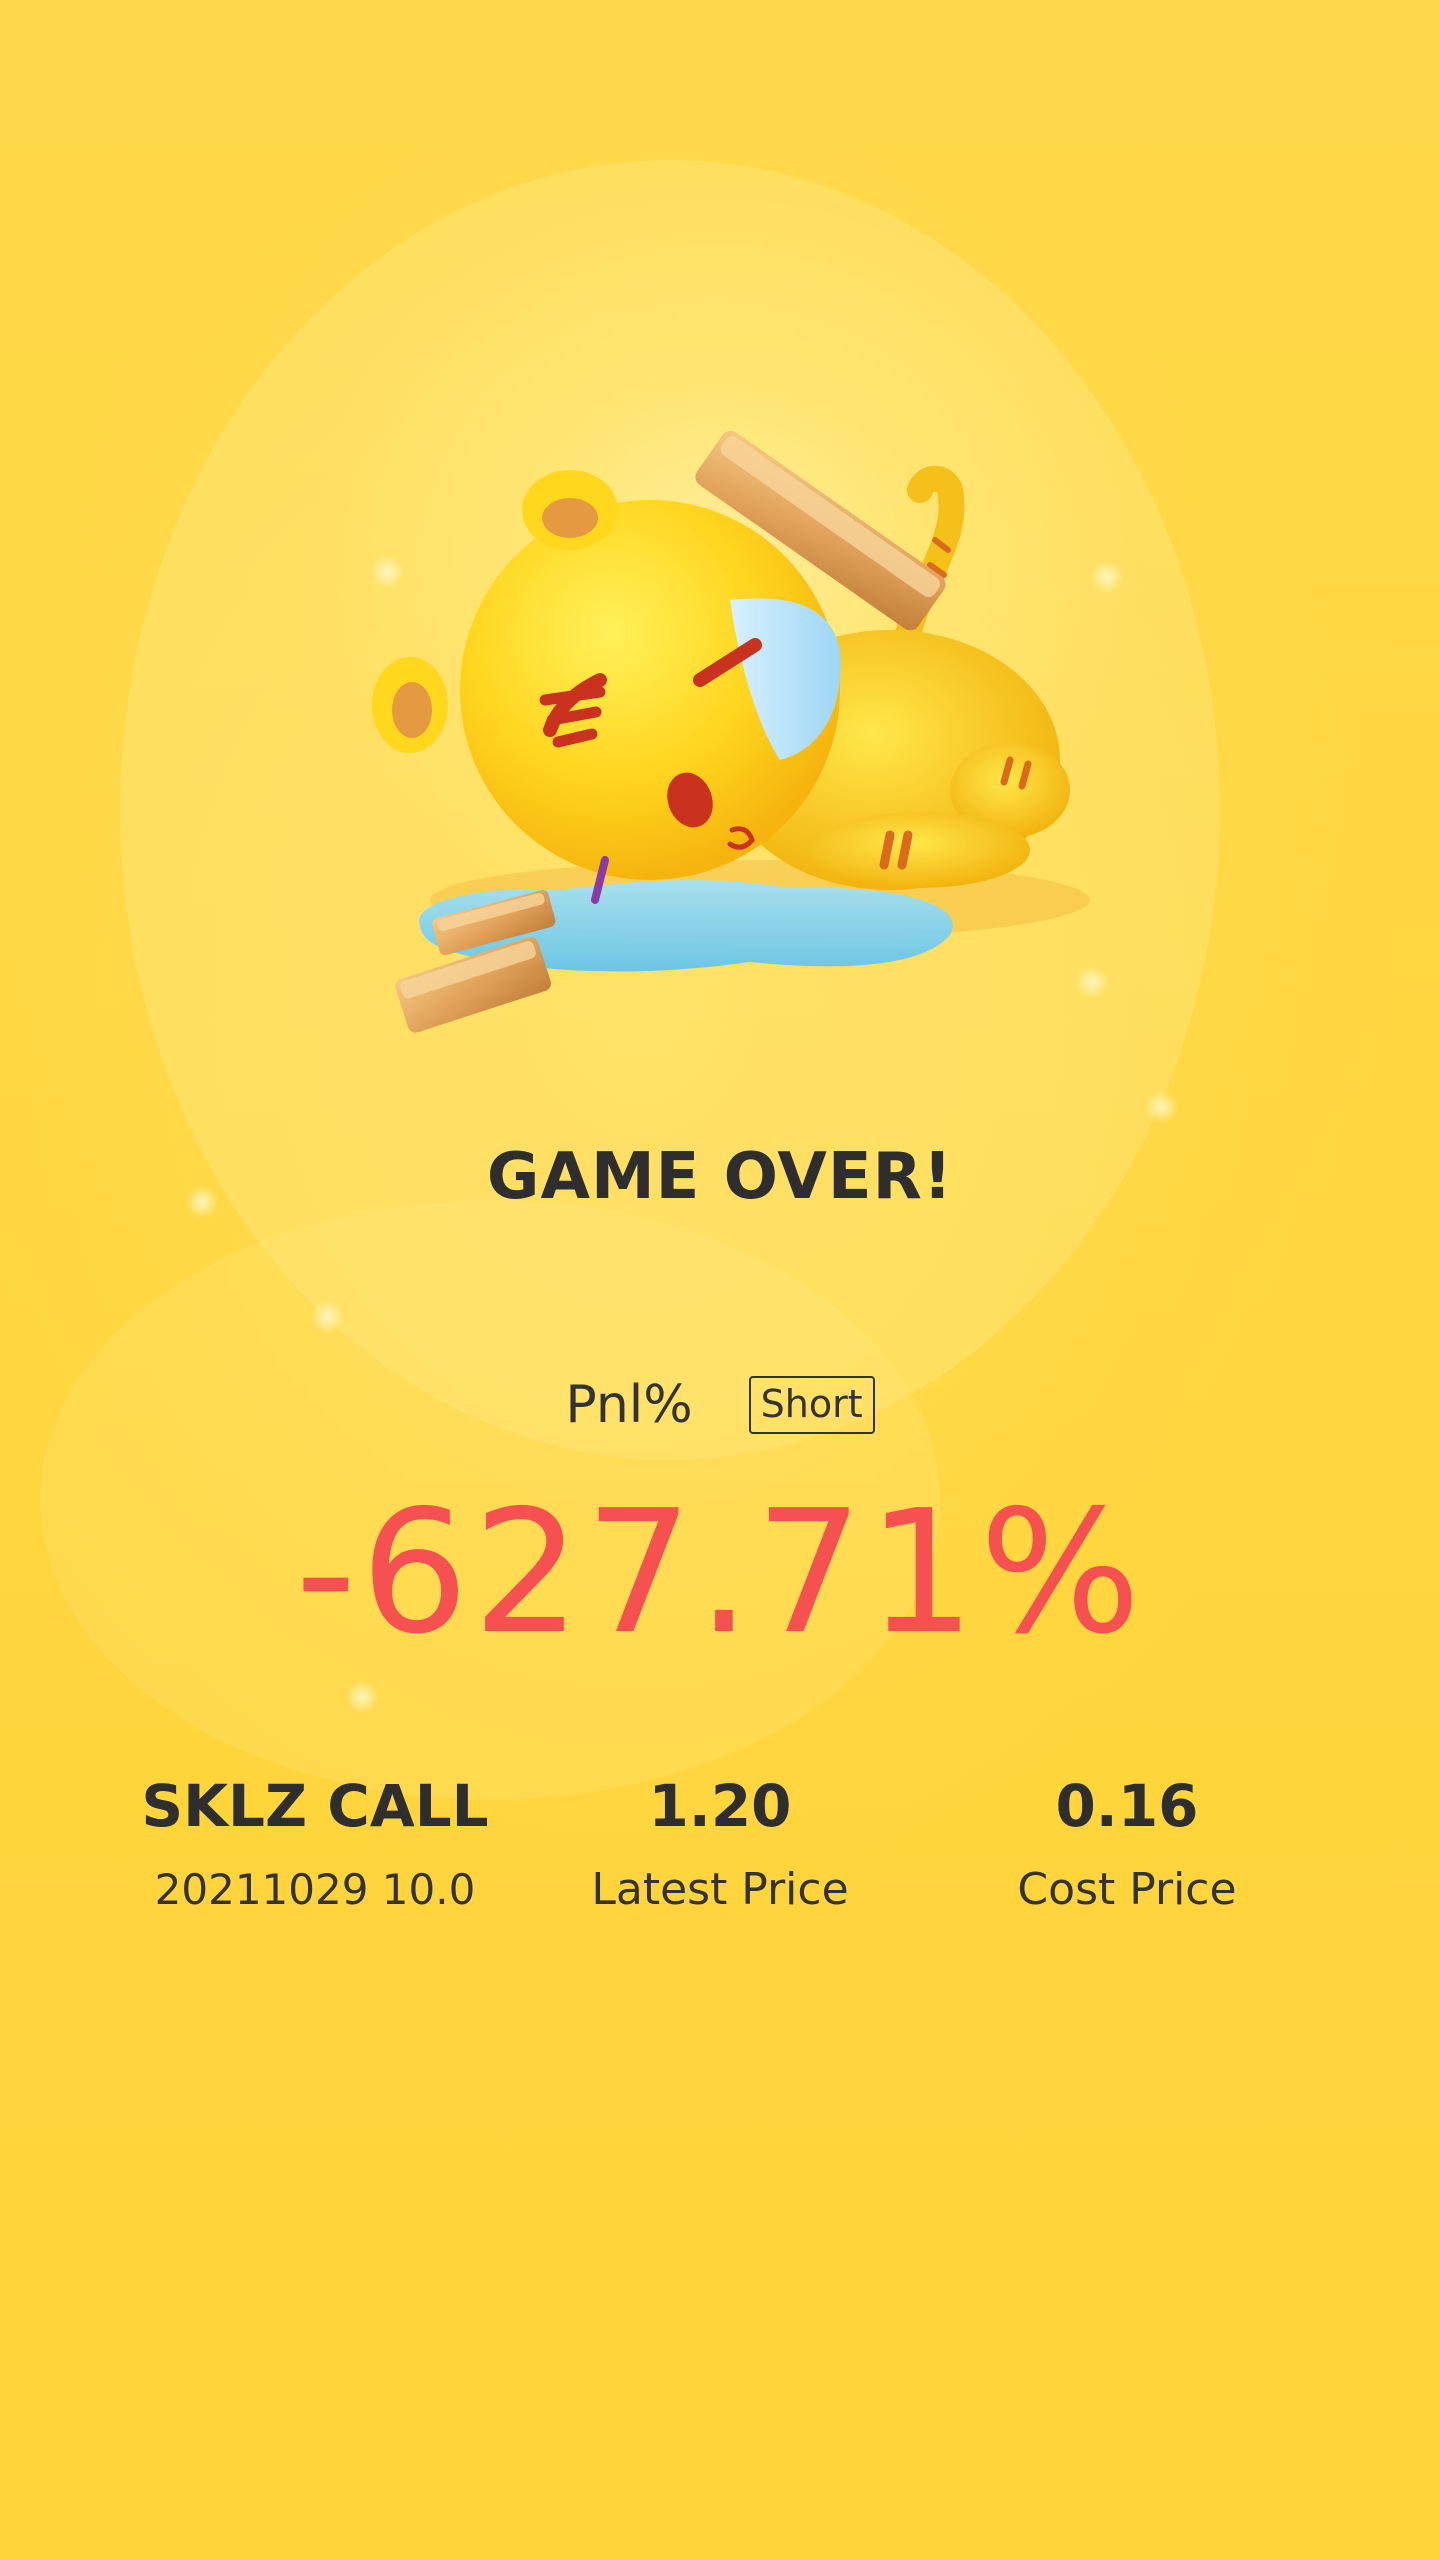  What do you see at coordinates (740, 750) in the screenshot?
I see `fallen-tiger-mascot-icon` at bounding box center [740, 750].